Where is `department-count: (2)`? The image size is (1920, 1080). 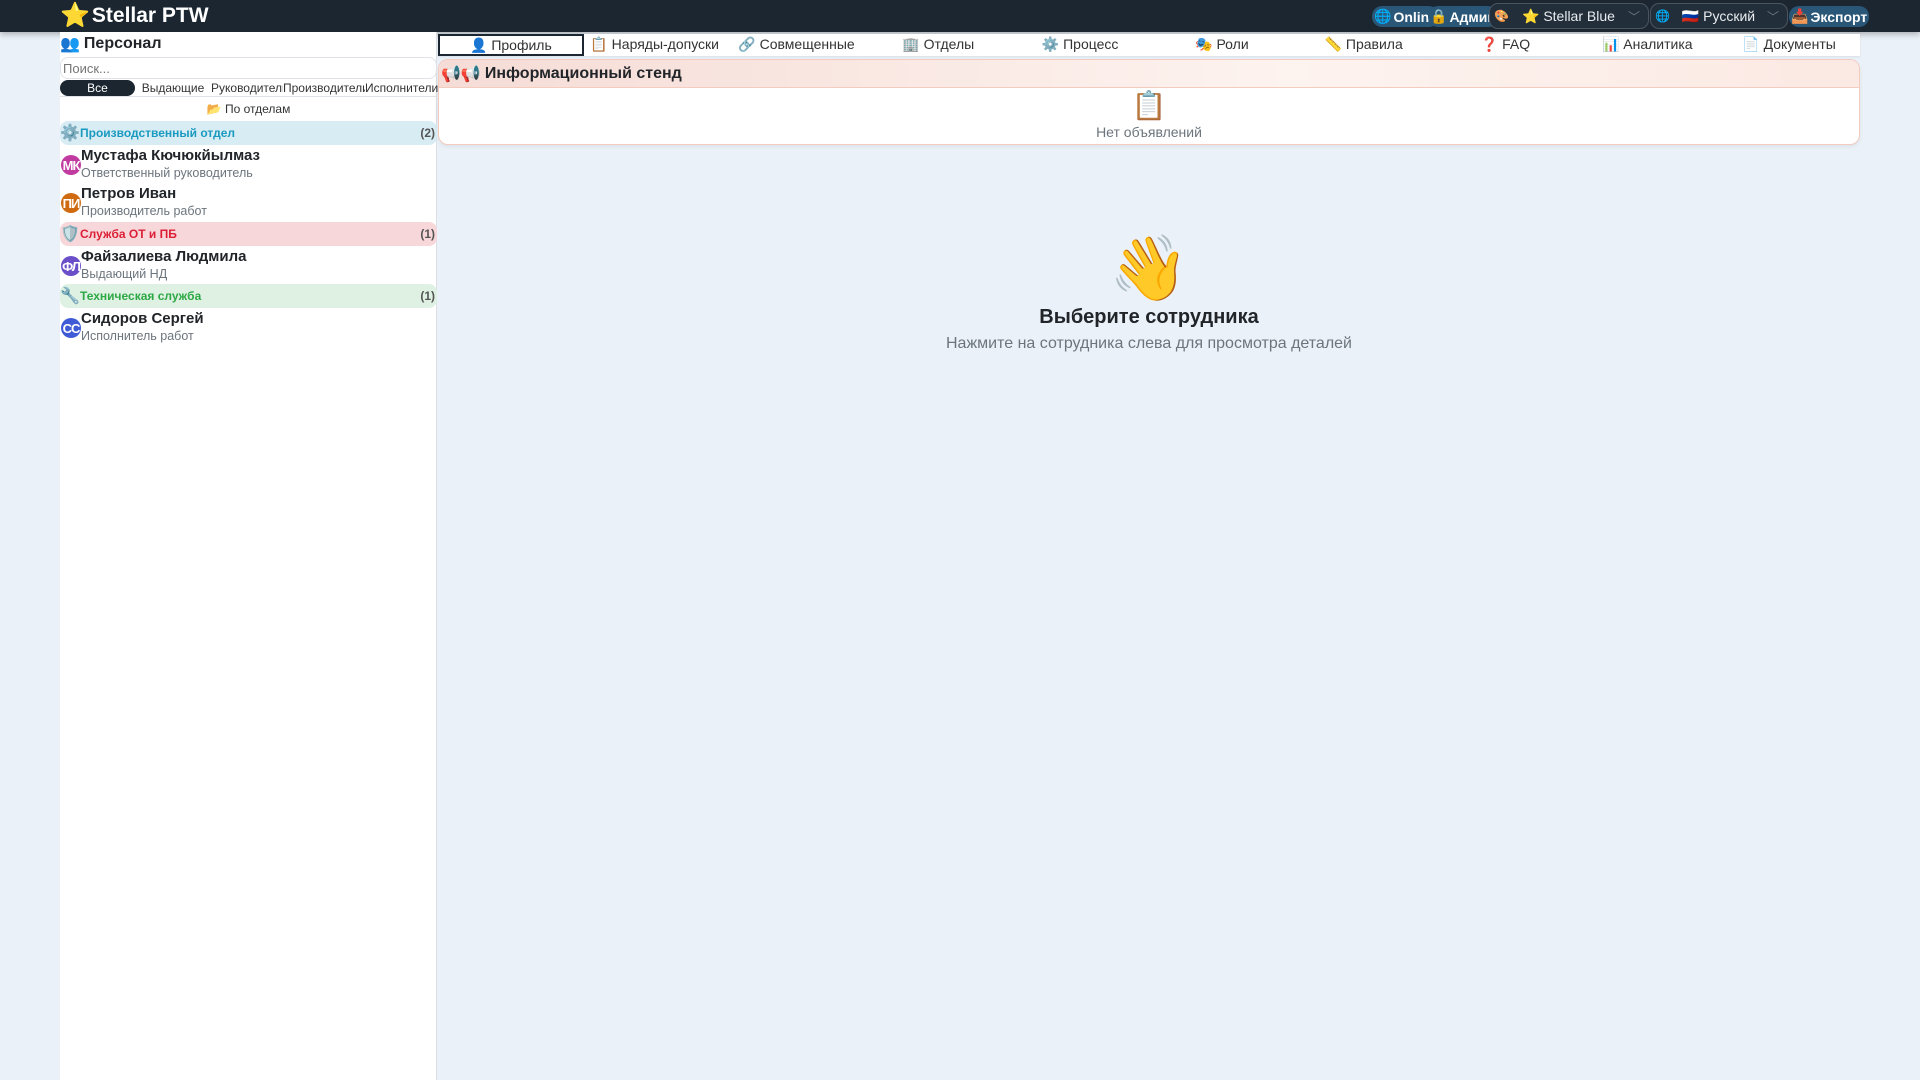
department-count: (2) is located at coordinates (427, 133).